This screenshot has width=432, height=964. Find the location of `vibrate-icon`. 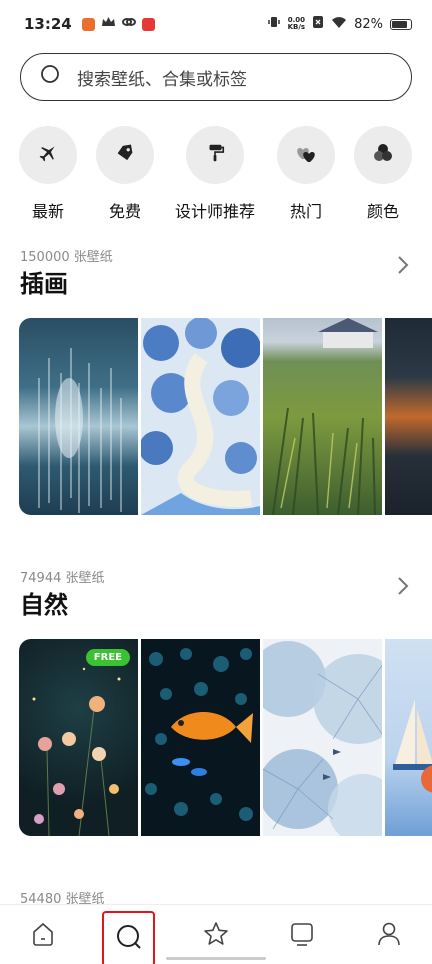

vibrate-icon is located at coordinates (274, 24).